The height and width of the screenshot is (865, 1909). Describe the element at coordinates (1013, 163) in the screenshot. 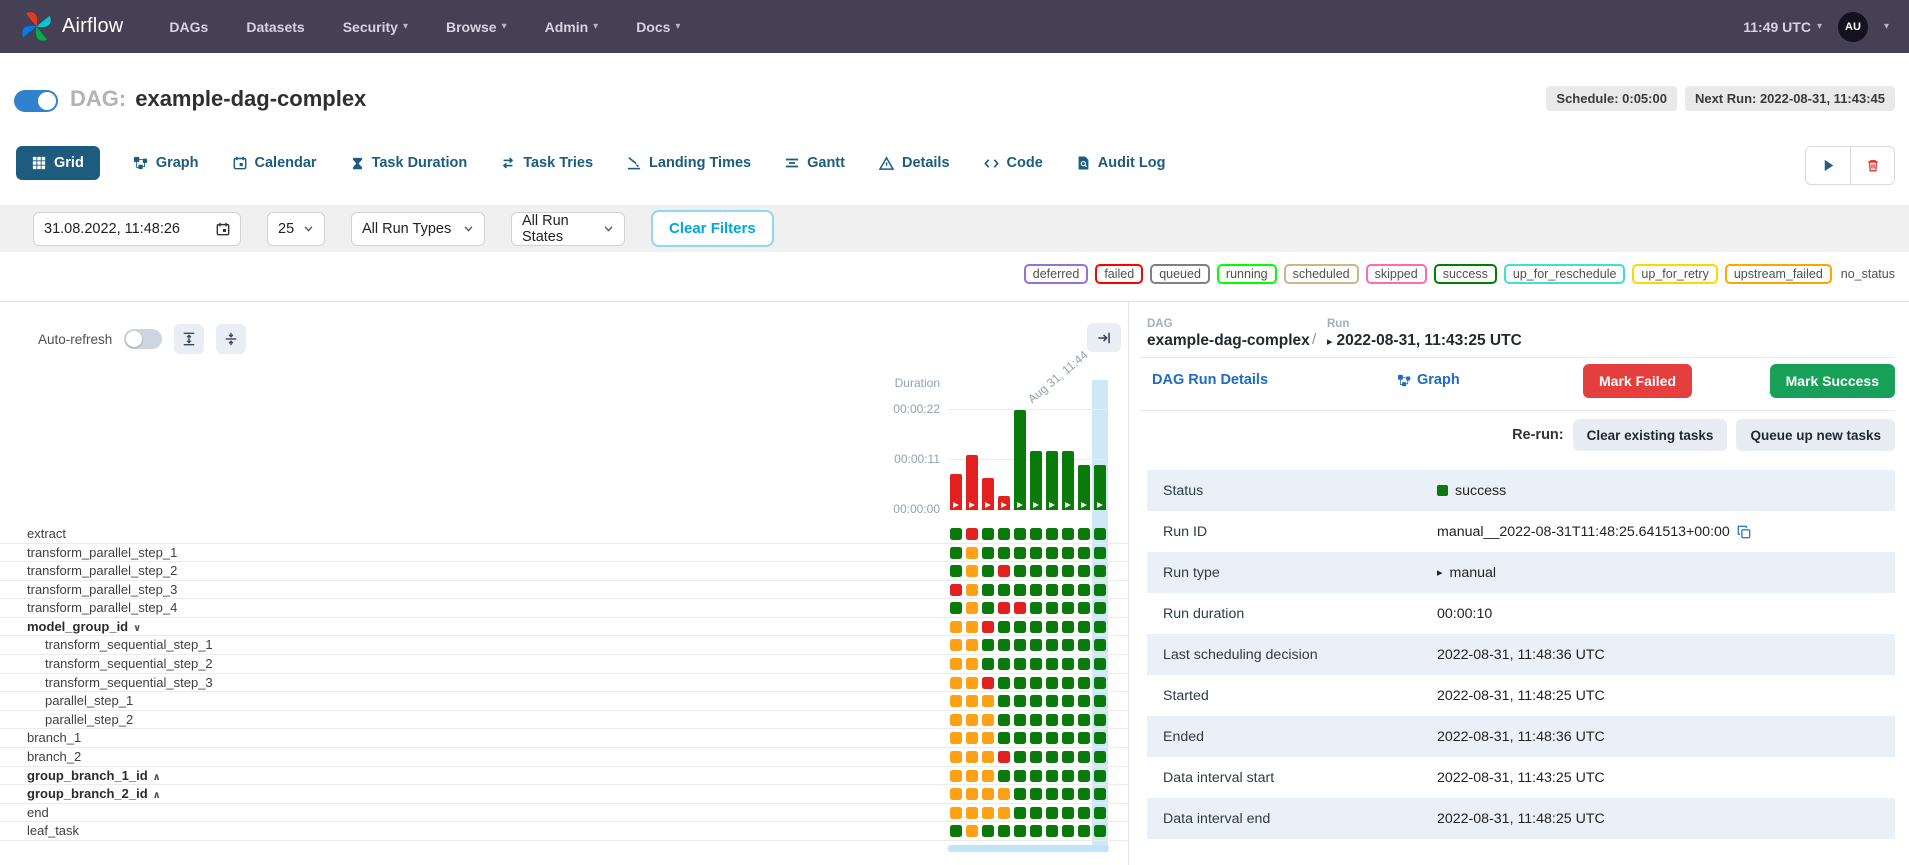

I see `tab-code: Code` at that location.